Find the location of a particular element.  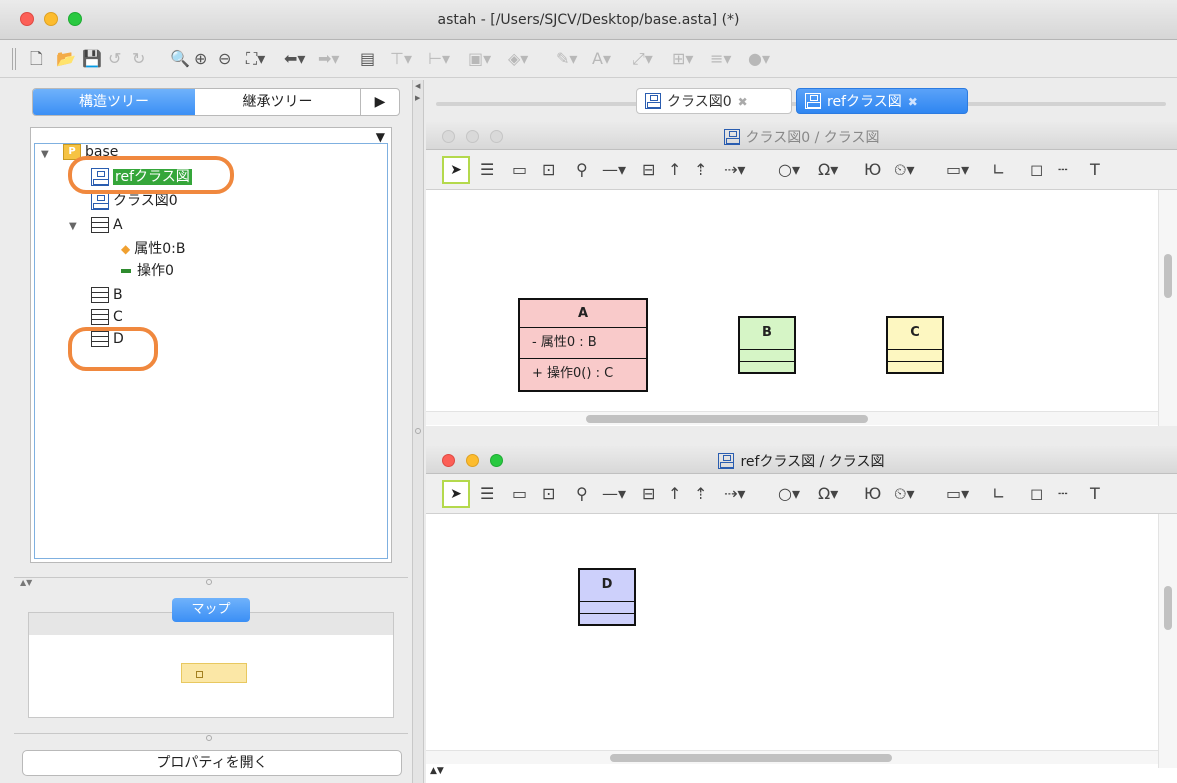

pane-splitter is located at coordinates (796, 436).